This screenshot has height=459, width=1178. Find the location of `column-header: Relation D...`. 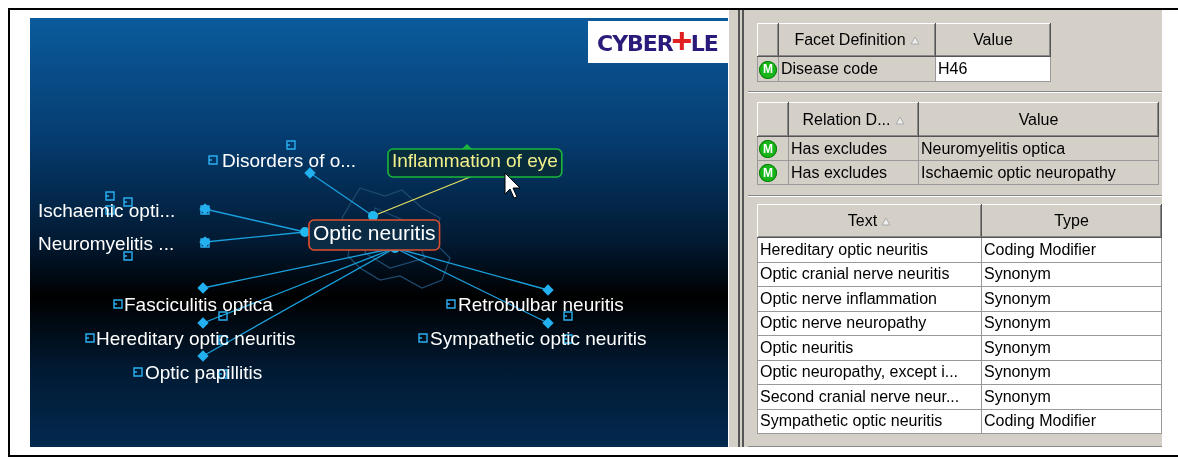

column-header: Relation D... is located at coordinates (853, 119).